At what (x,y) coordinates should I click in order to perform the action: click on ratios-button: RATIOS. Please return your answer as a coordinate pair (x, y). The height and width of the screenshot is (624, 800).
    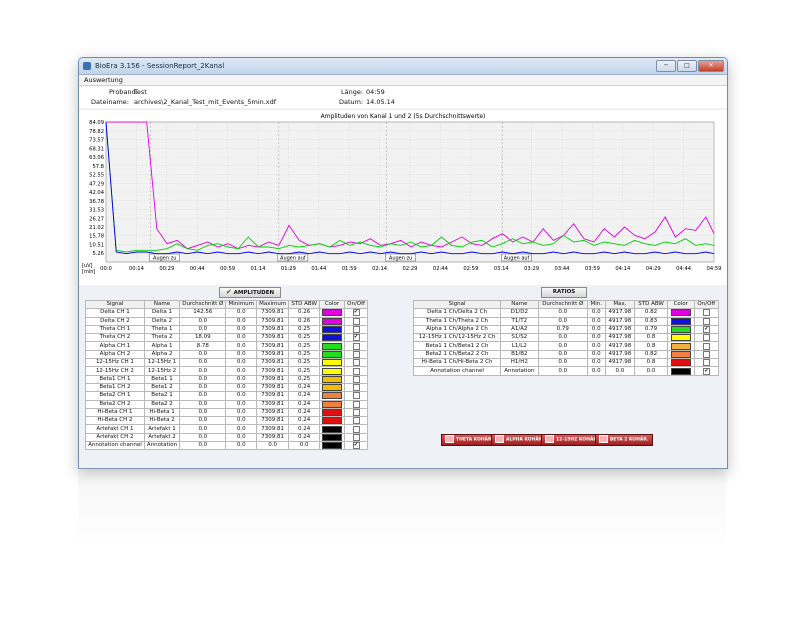
    Looking at the image, I should click on (564, 292).